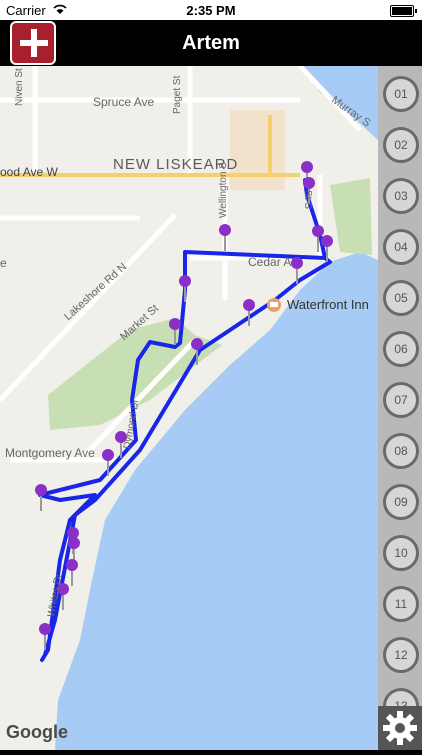 This screenshot has width=422, height=755. Describe the element at coordinates (3, 263) in the screenshot. I see `map-label-e: e` at that location.